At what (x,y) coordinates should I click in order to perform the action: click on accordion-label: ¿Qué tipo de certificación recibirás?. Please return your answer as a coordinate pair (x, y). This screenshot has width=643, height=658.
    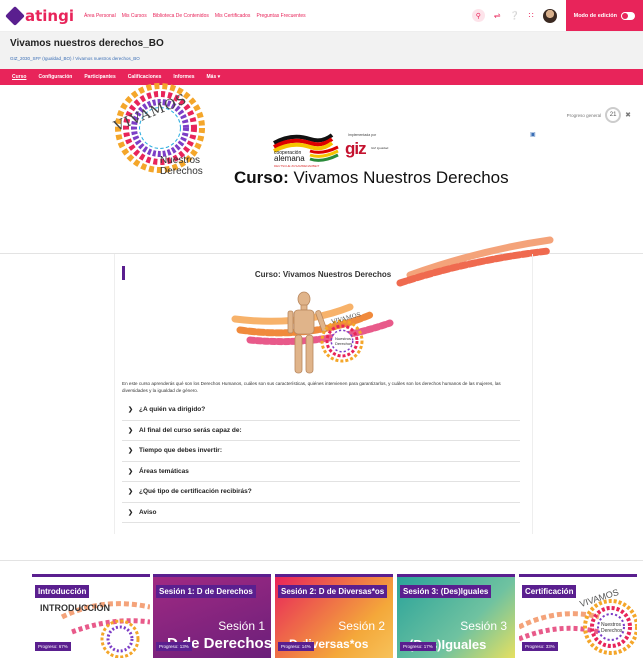
    Looking at the image, I should click on (195, 492).